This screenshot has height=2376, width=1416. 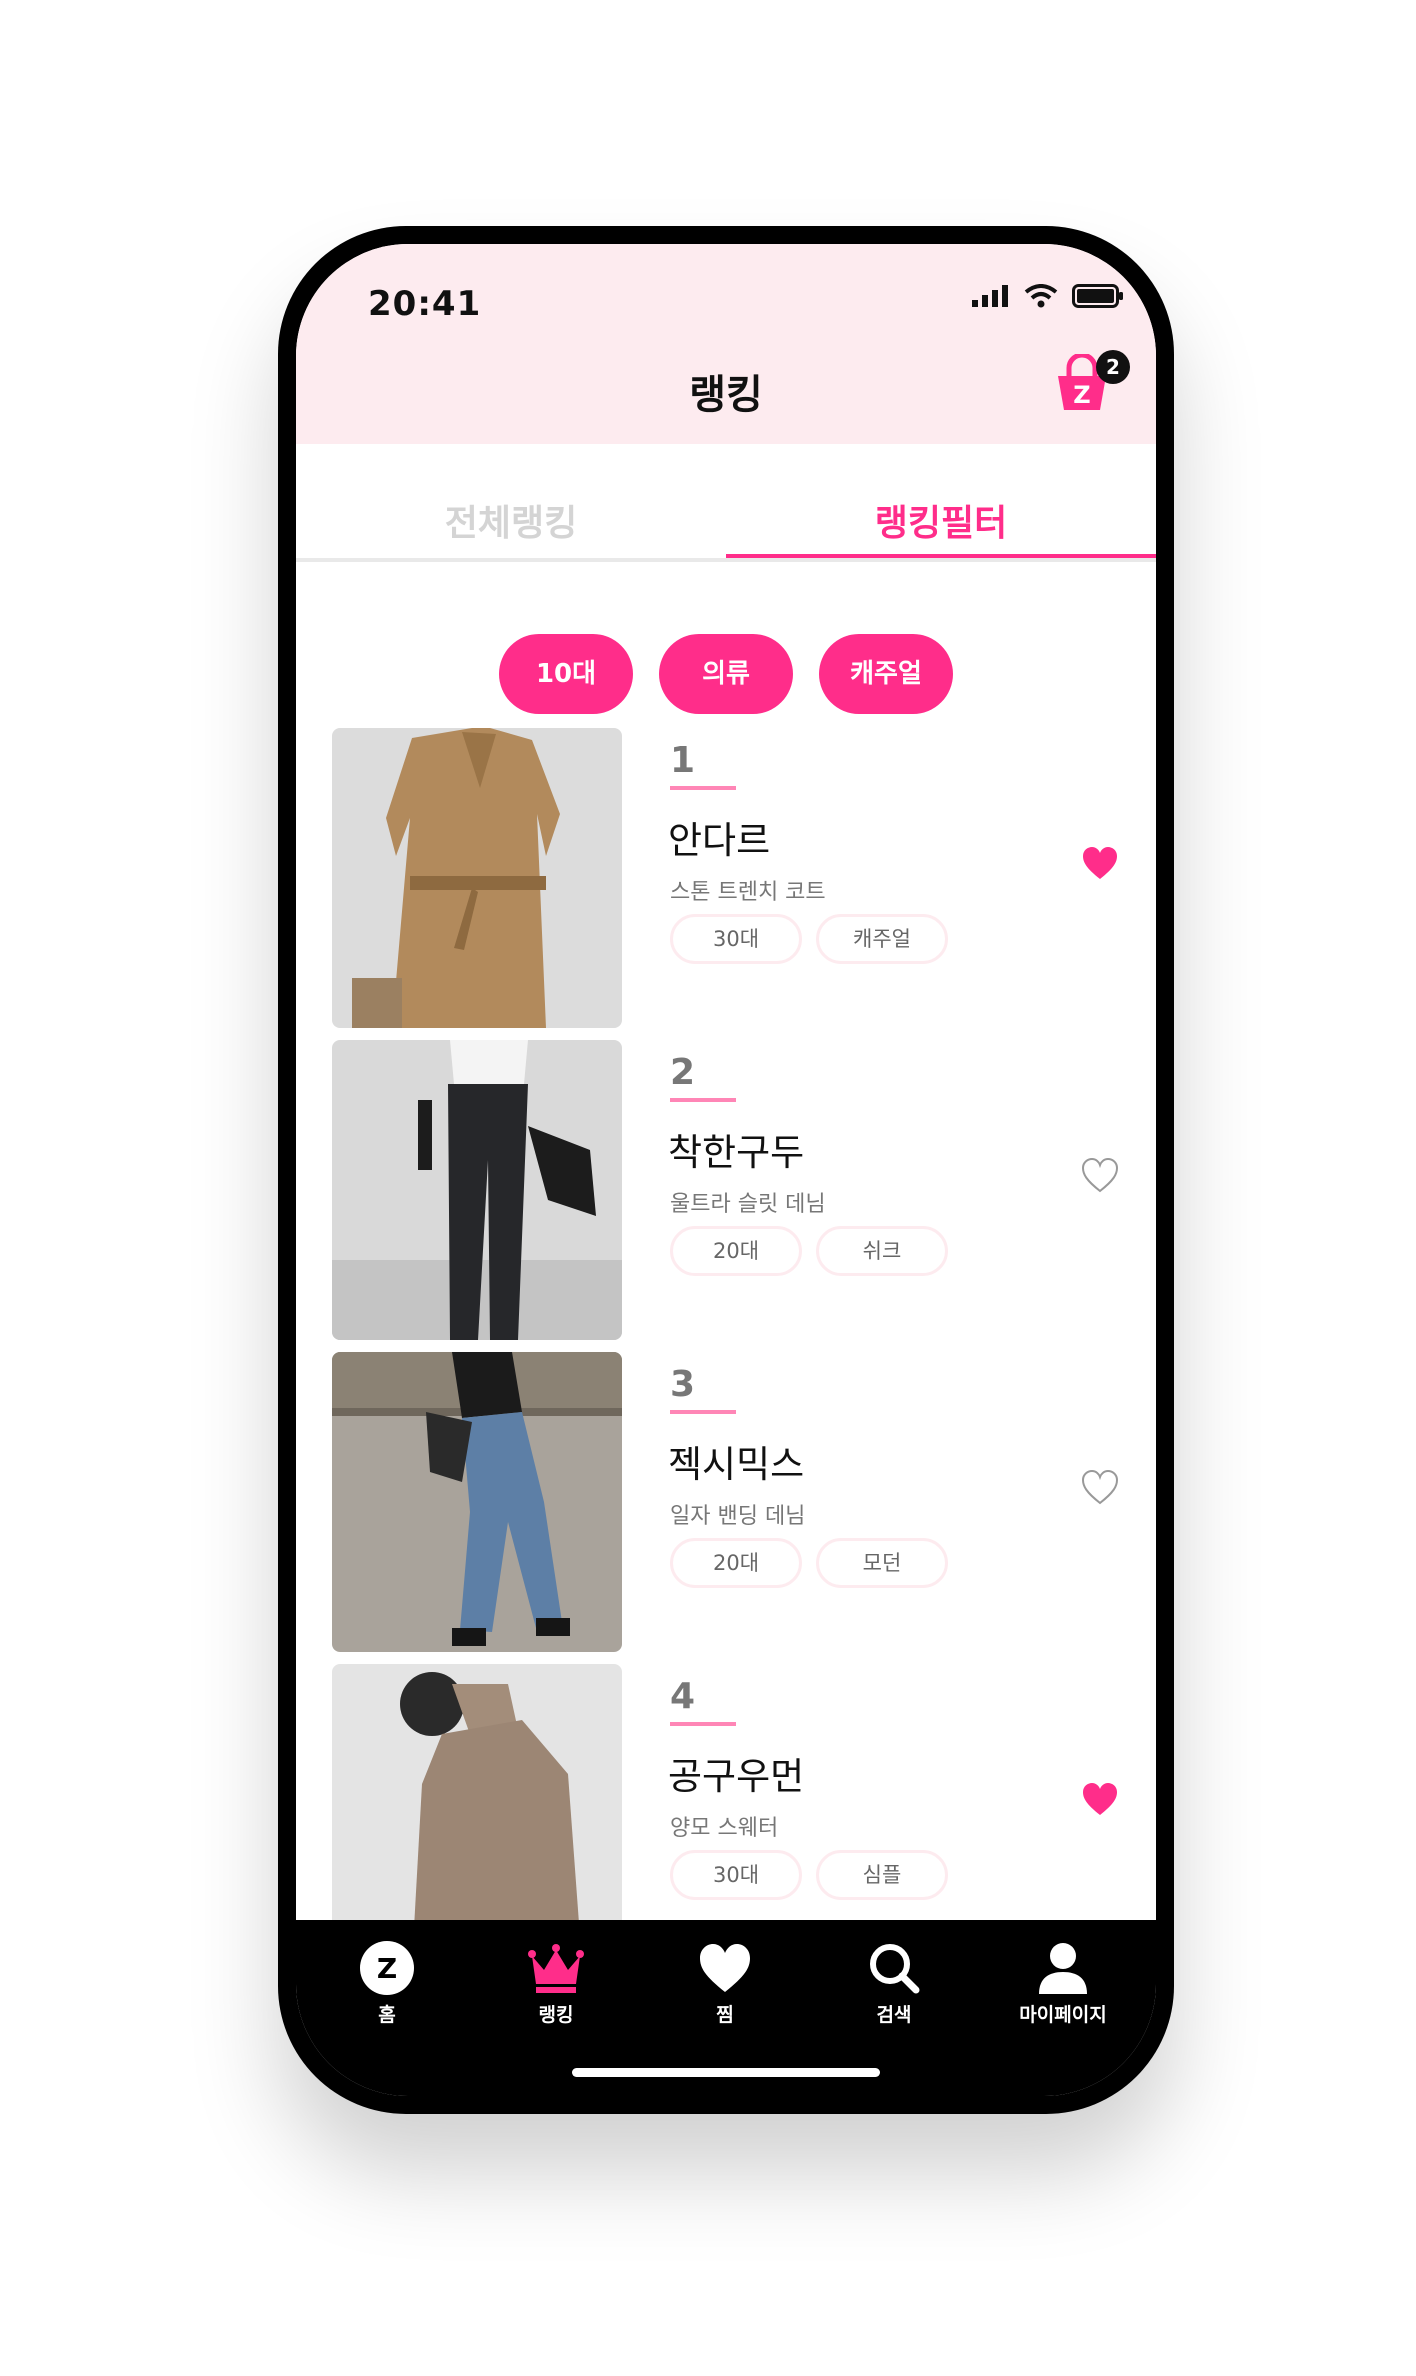 I want to click on home-indicator, so click(x=726, y=2072).